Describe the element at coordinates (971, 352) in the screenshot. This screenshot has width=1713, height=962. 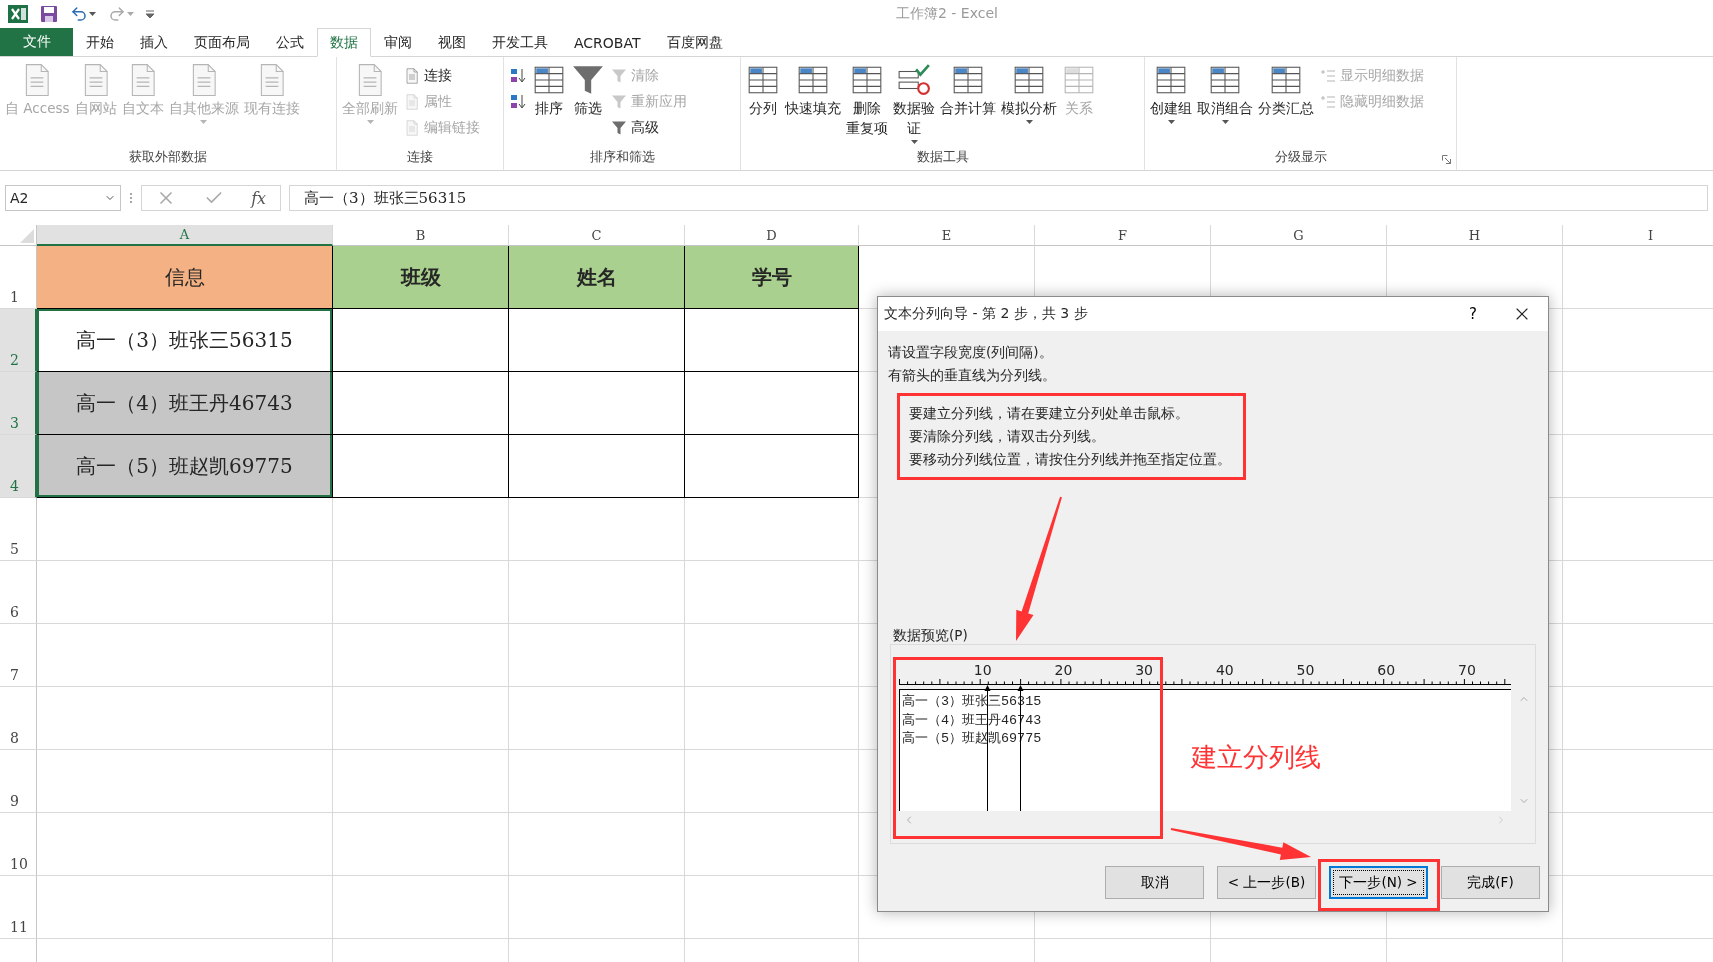
I see `instruction-text: 请设置字段宽度(列间隔)。` at that location.